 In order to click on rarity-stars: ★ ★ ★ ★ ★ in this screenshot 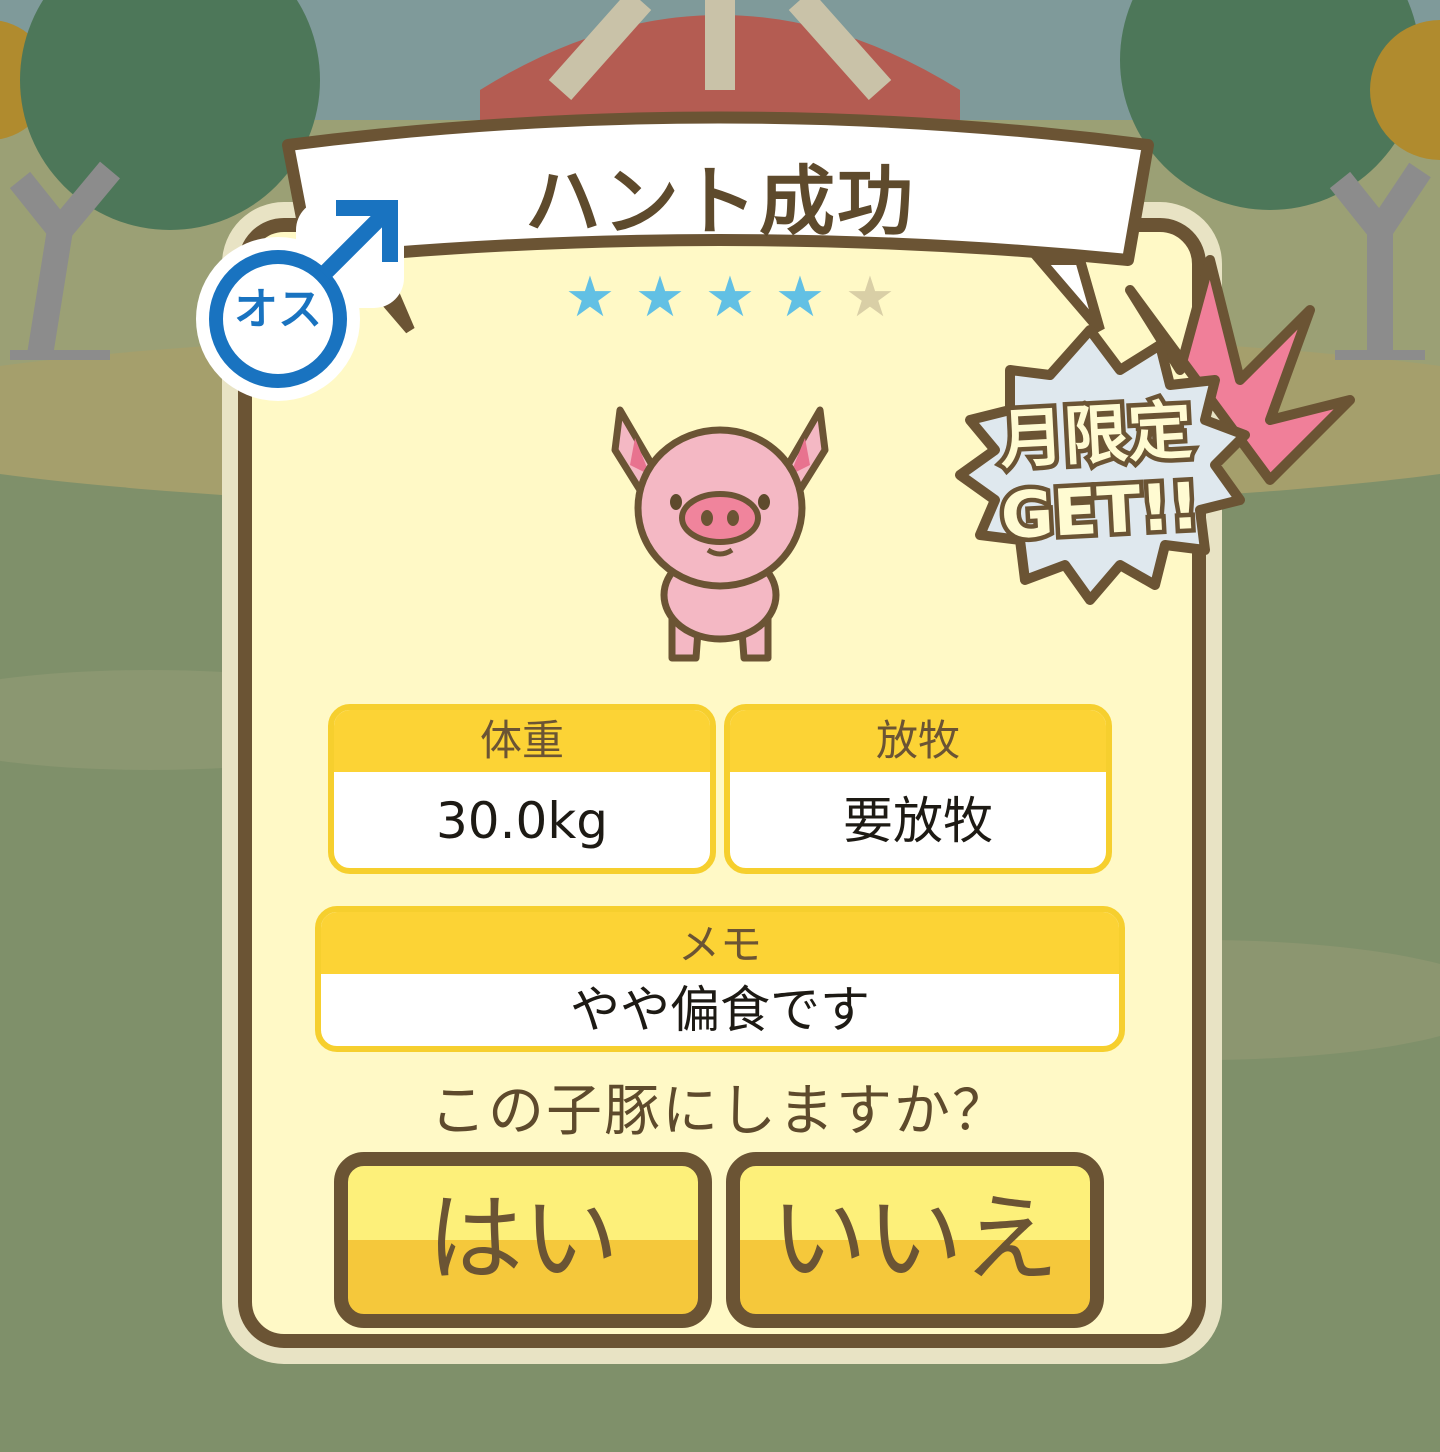, I will do `click(730, 298)`.